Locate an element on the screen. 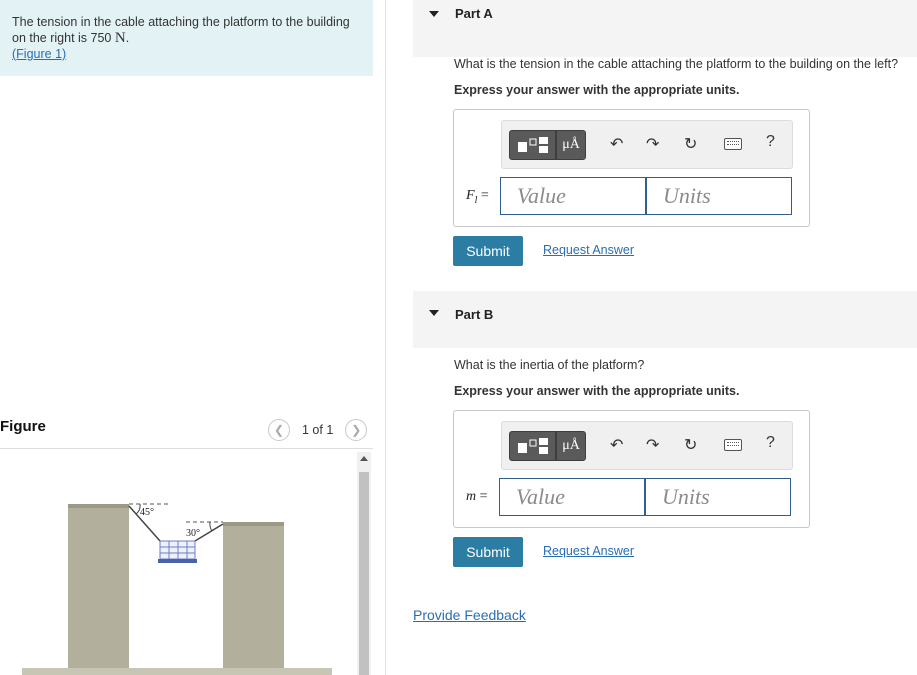  platform-floor is located at coordinates (177, 561).